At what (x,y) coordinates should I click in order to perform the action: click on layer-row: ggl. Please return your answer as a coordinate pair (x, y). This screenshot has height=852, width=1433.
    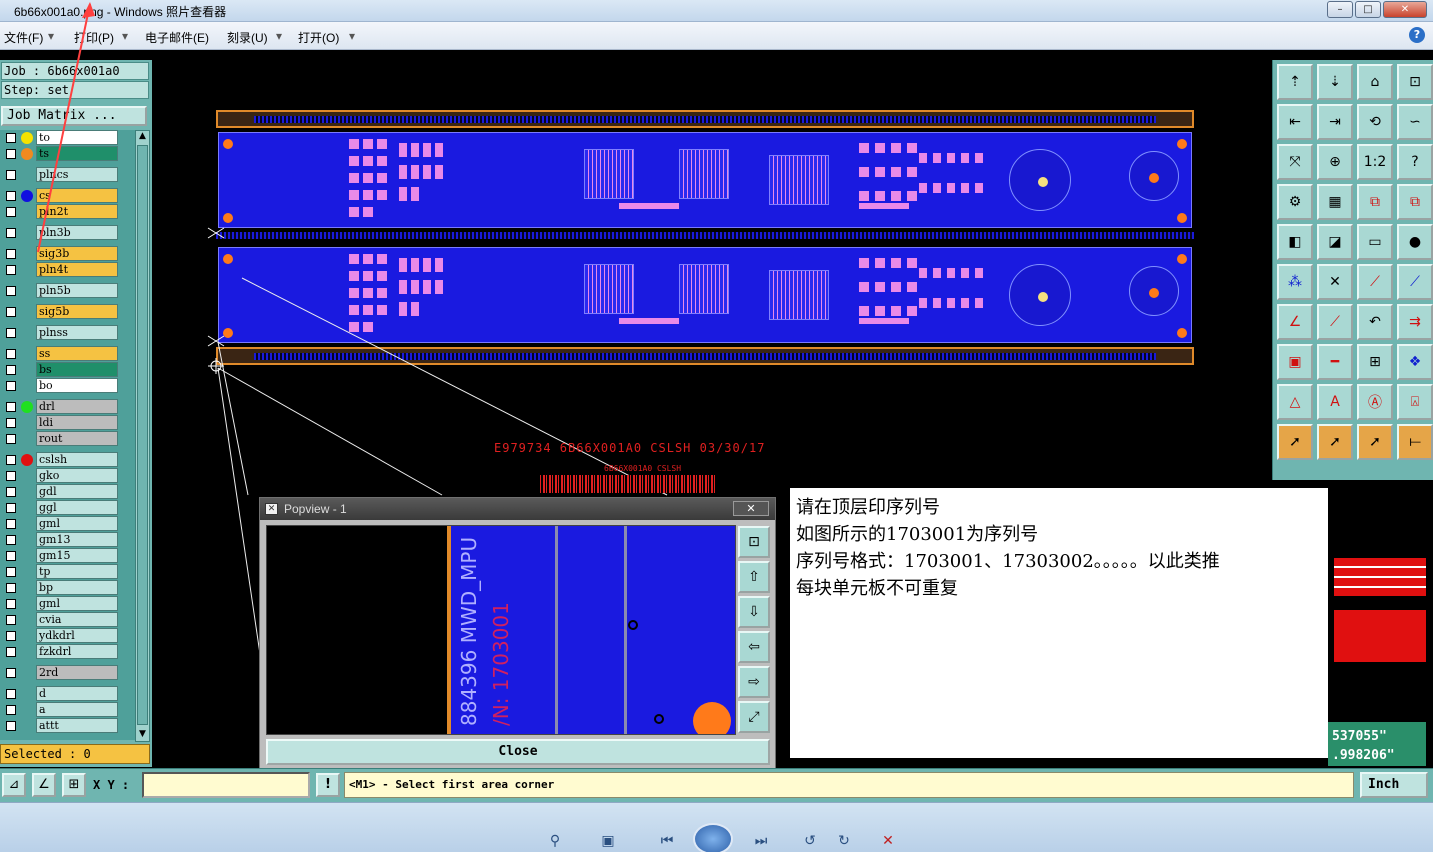
    Looking at the image, I should click on (67, 508).